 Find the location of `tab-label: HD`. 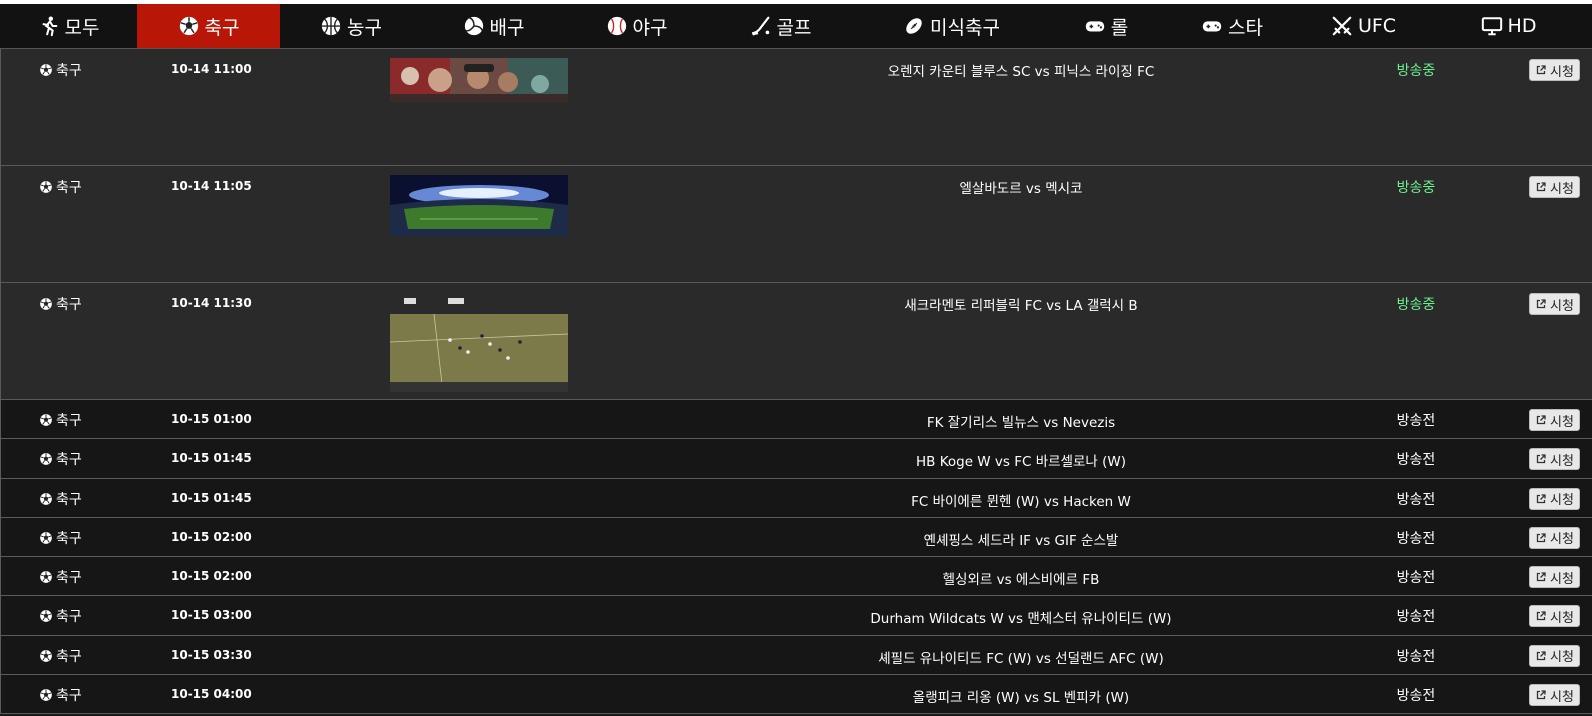

tab-label: HD is located at coordinates (1522, 26).